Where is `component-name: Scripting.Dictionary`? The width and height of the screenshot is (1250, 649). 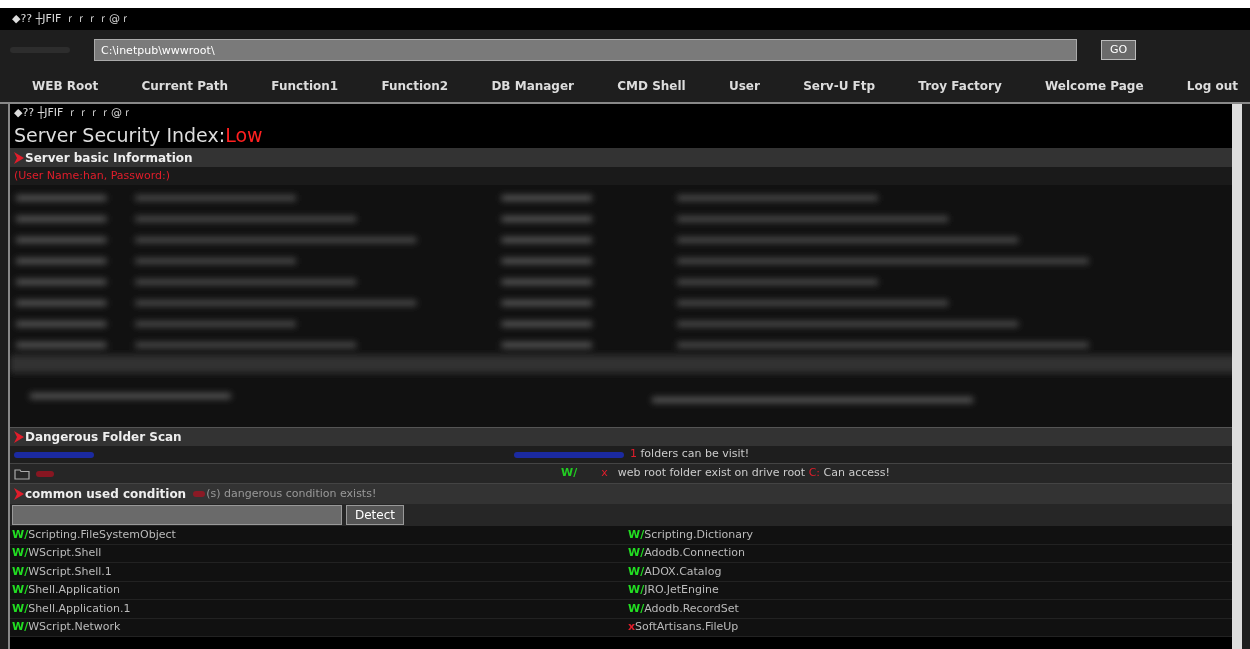 component-name: Scripting.Dictionary is located at coordinates (698, 534).